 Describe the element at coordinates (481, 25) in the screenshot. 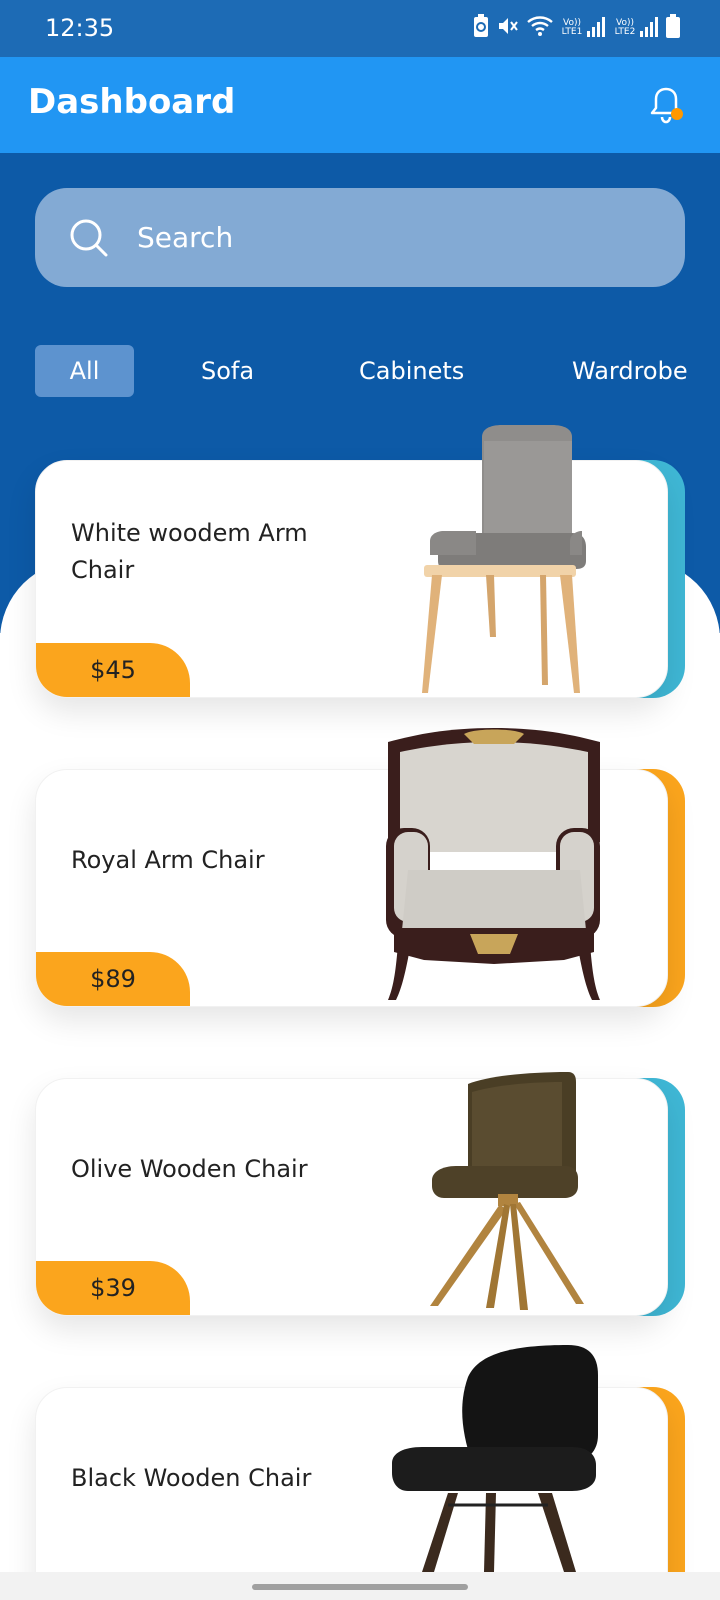

I see `battery-saver-icon` at that location.